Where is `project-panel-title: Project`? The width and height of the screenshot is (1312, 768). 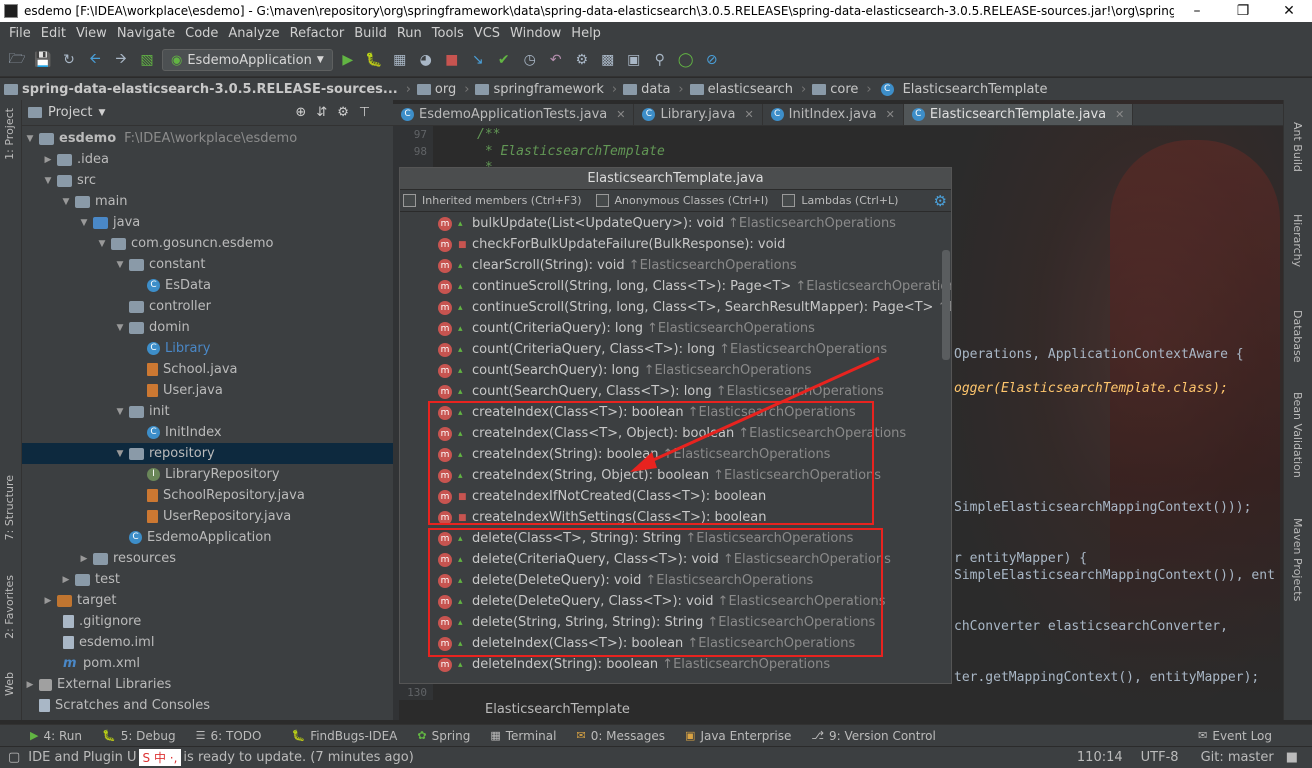
project-panel-title: Project is located at coordinates (70, 112).